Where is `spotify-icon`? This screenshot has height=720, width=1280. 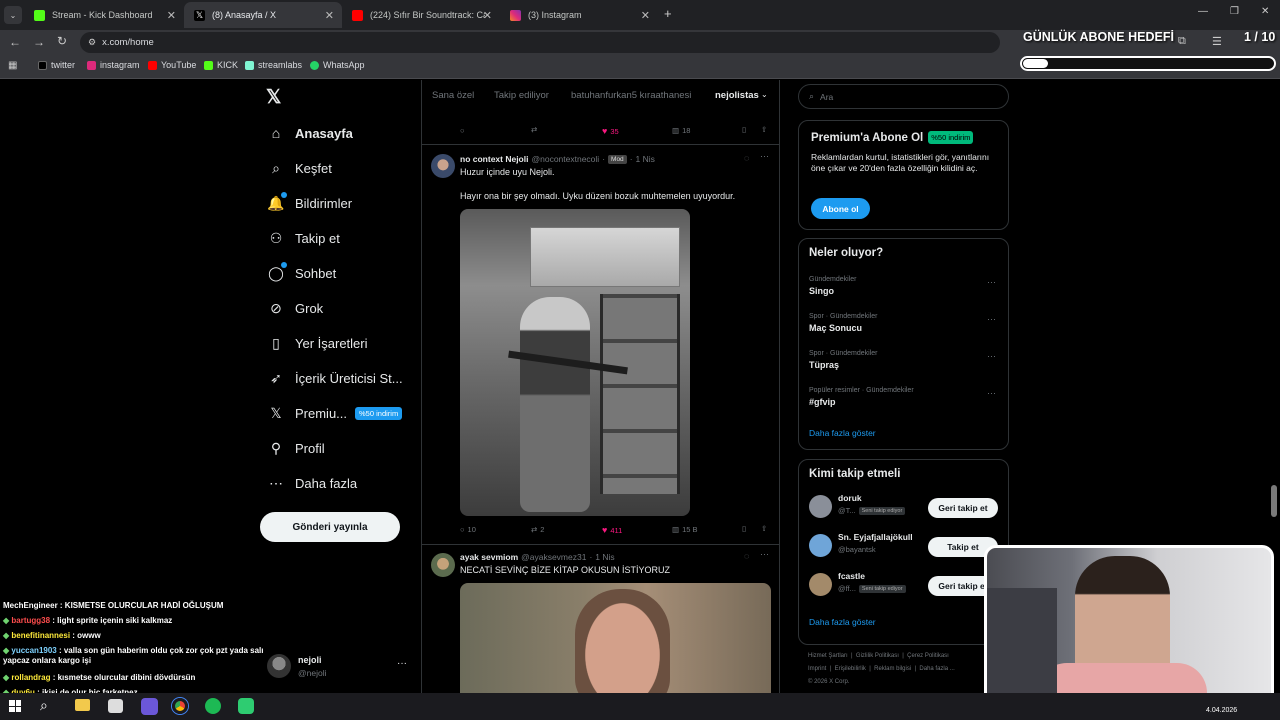 spotify-icon is located at coordinates (213, 706).